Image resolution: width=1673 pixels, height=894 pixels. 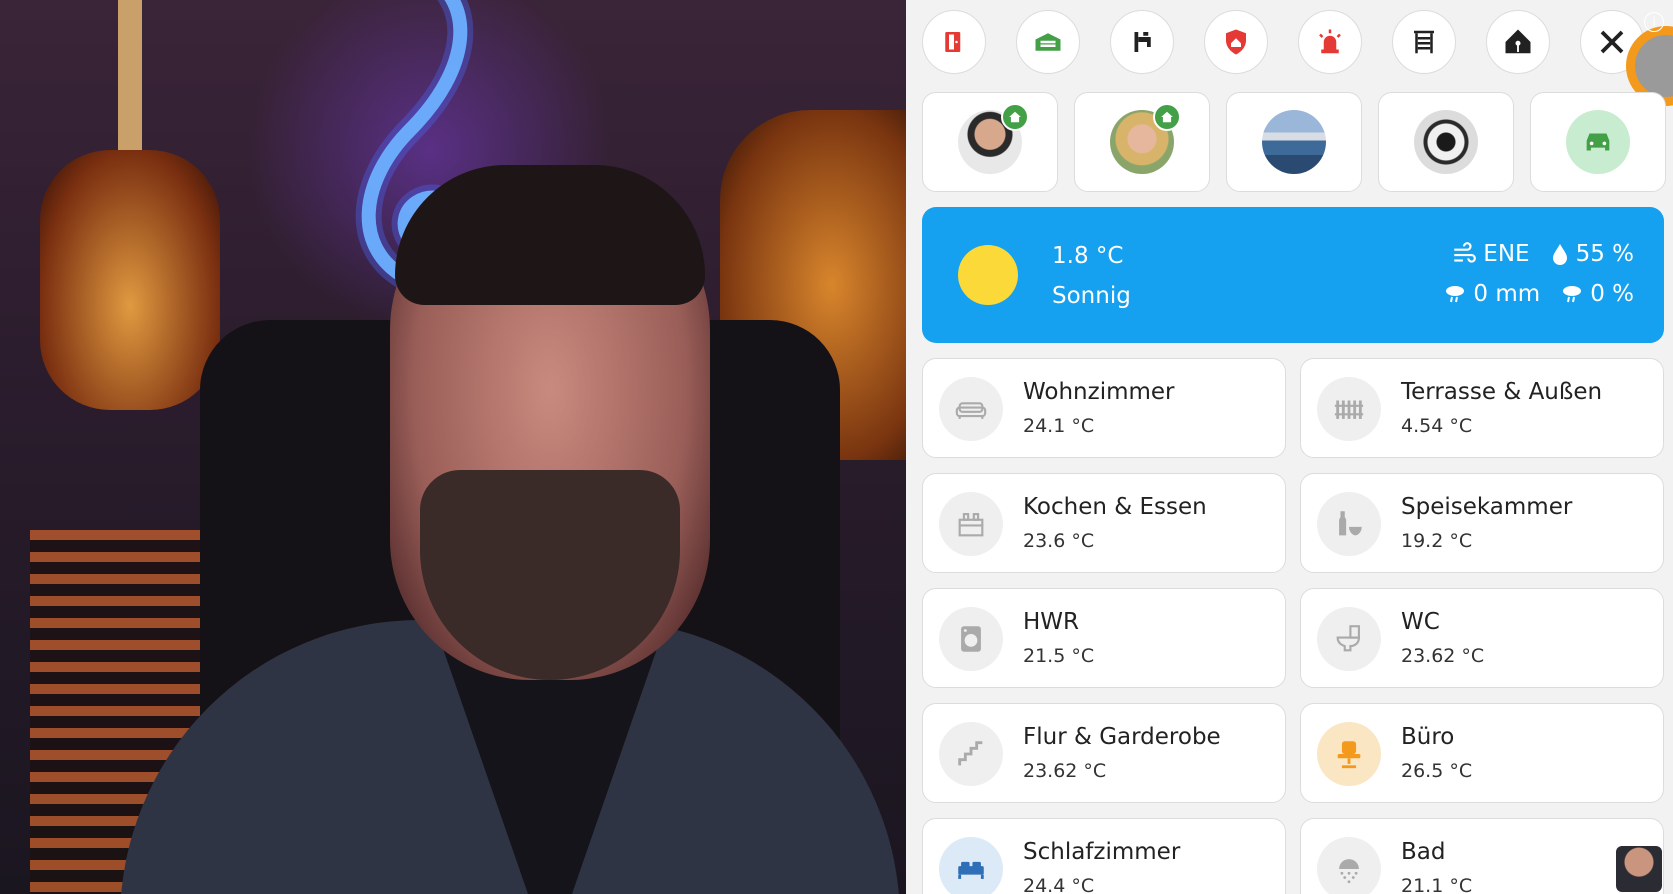 I want to click on garage-button, so click(x=1048, y=42).